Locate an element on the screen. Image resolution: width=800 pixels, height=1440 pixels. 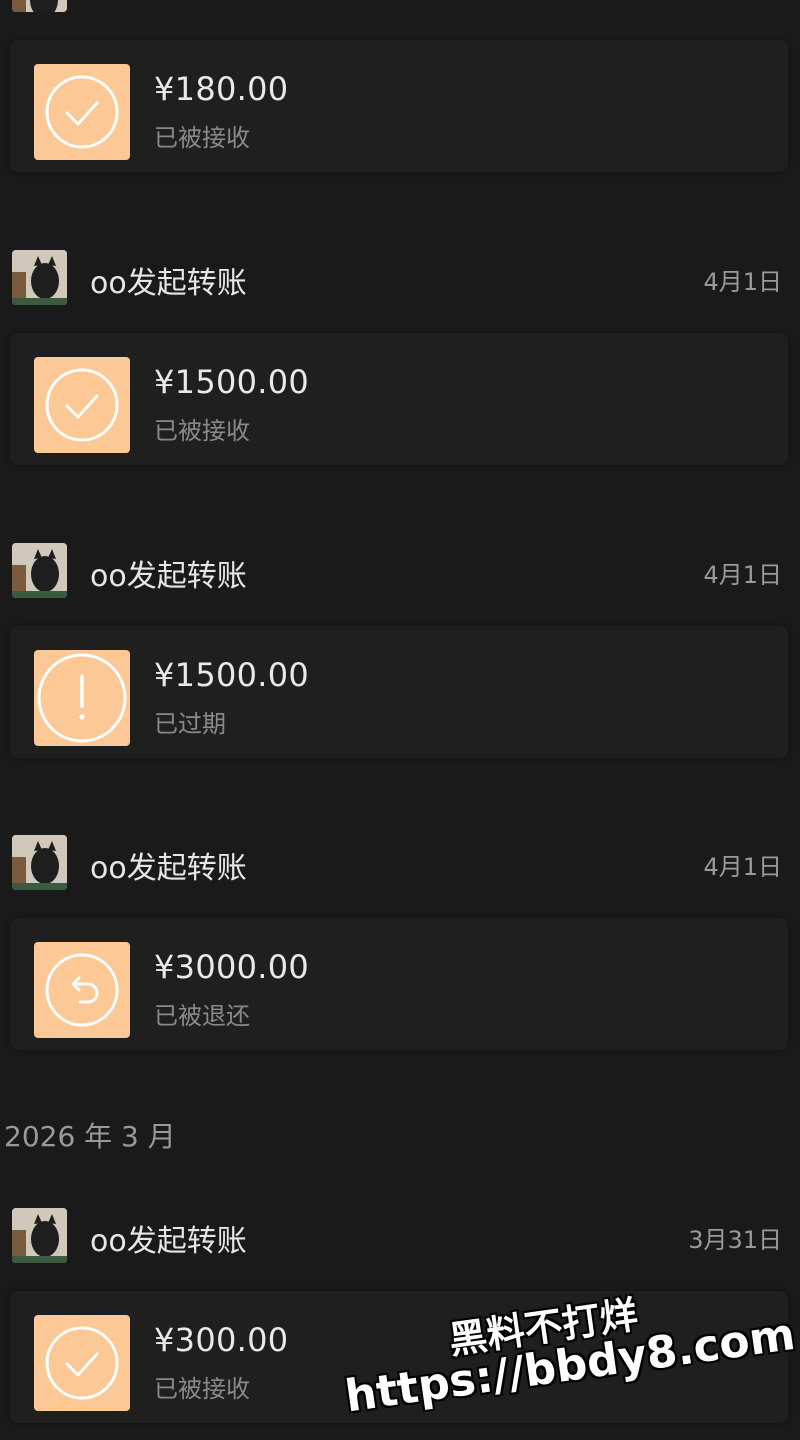
transfer-amount: ¥180.00 is located at coordinates (221, 89).